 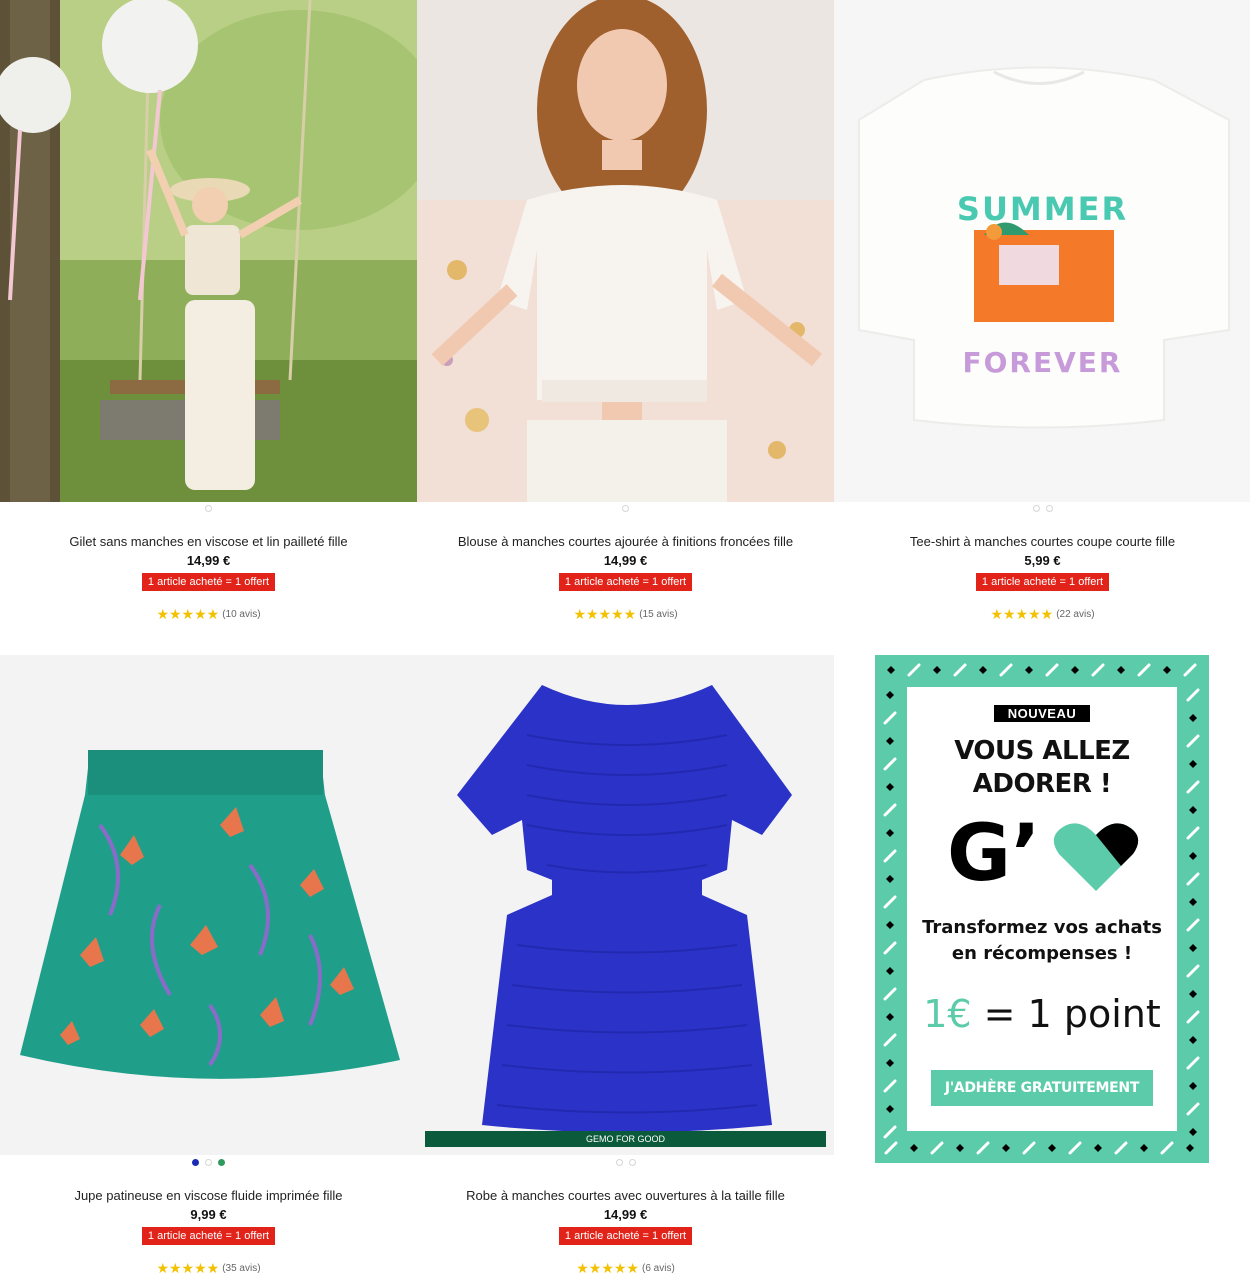 I want to click on subline-1: Transformez vos achats, so click(x=1042, y=927).